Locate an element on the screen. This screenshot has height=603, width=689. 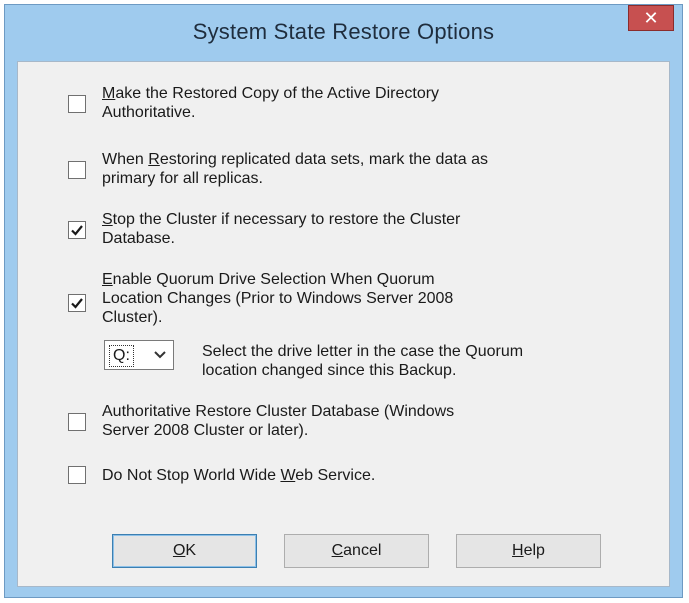
cancel-button: Cancel is located at coordinates (356, 551).